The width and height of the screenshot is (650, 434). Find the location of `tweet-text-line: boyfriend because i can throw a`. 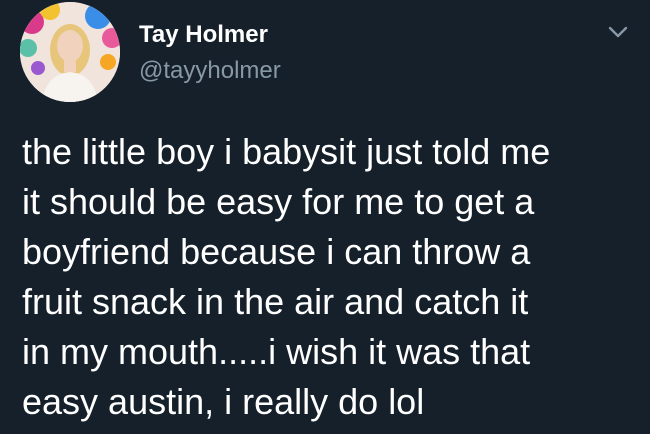

tweet-text-line: boyfriend because i can throw a is located at coordinates (276, 251).